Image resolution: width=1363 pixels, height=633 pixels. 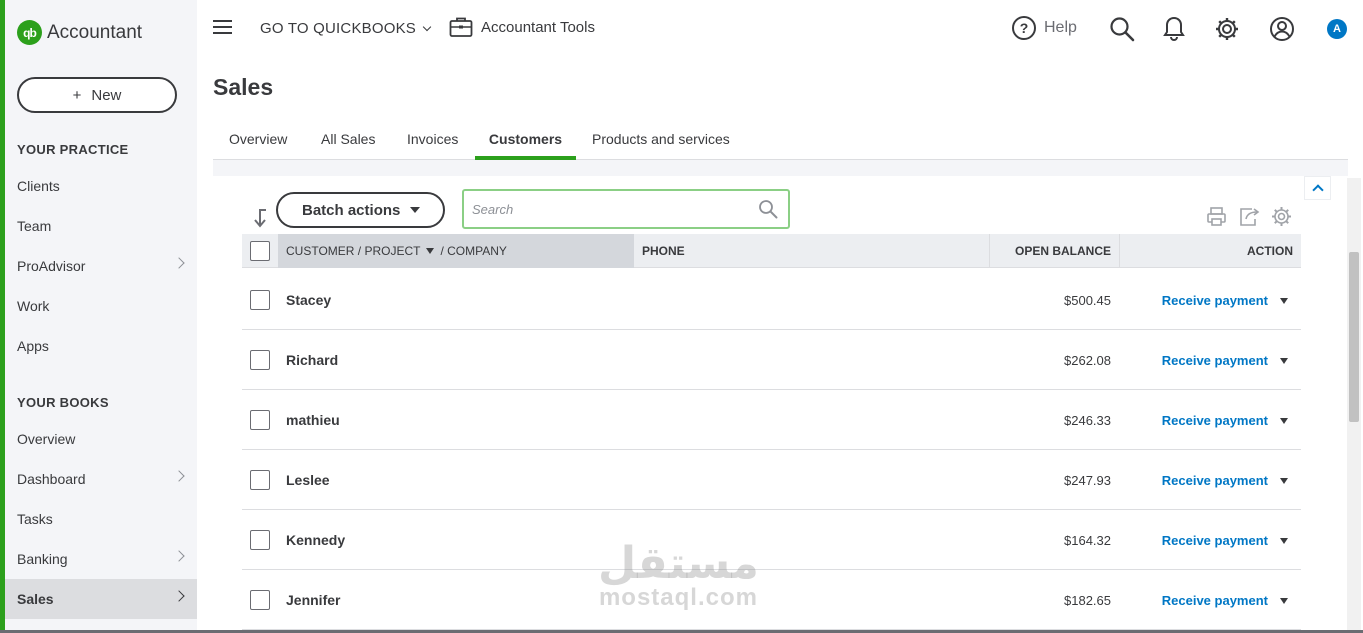 I want to click on tab-products-and-services: Products and services, so click(x=661, y=140).